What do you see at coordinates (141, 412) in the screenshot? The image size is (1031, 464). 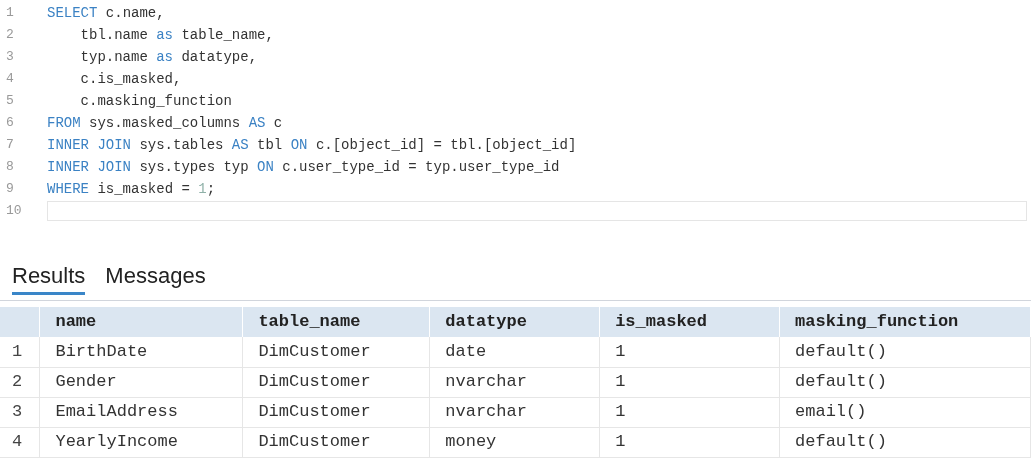 I see `table-cell: EmailAddress` at bounding box center [141, 412].